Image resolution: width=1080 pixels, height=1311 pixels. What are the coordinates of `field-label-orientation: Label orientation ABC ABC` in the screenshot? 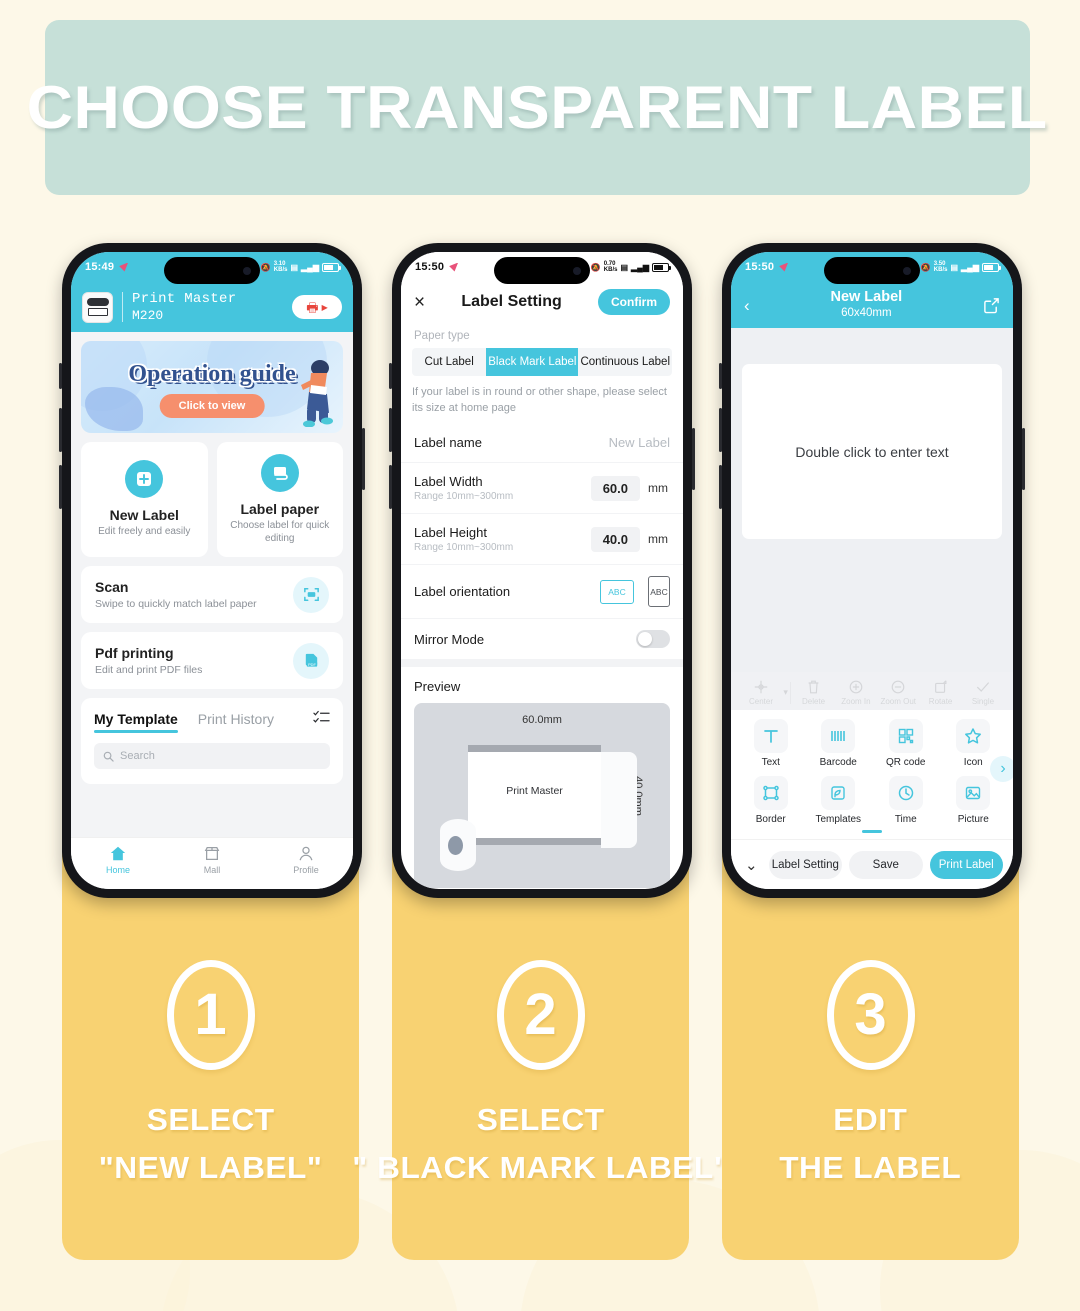 It's located at (542, 592).